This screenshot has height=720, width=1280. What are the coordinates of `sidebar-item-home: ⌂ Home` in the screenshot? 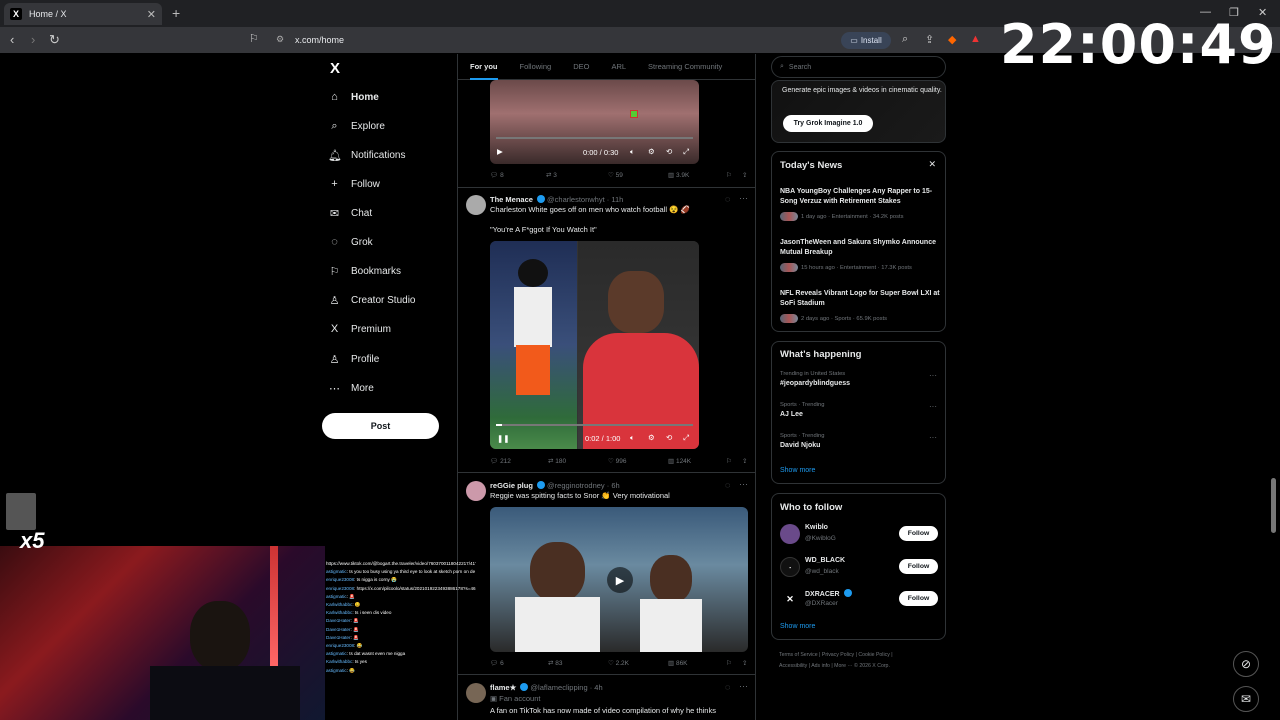 It's located at (353, 97).